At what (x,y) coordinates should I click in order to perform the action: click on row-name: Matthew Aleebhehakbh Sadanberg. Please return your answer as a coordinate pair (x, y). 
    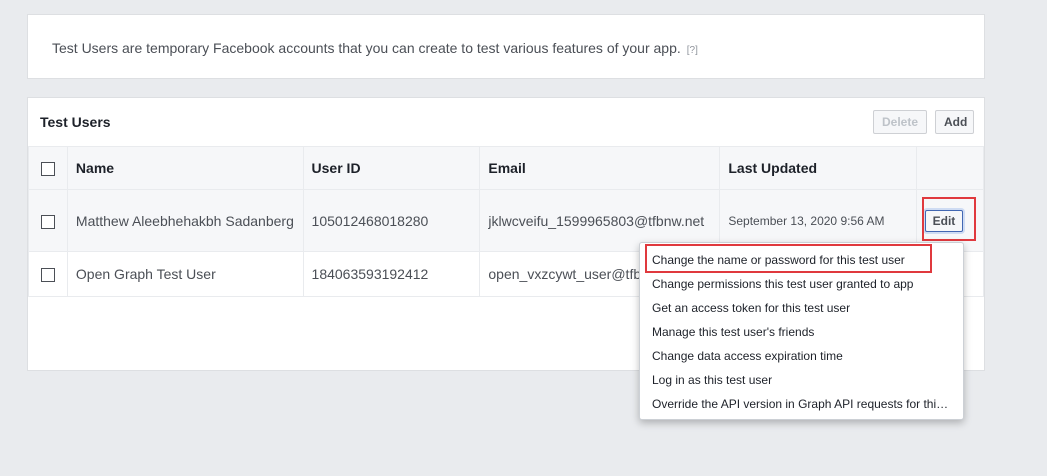
    Looking at the image, I should click on (185, 220).